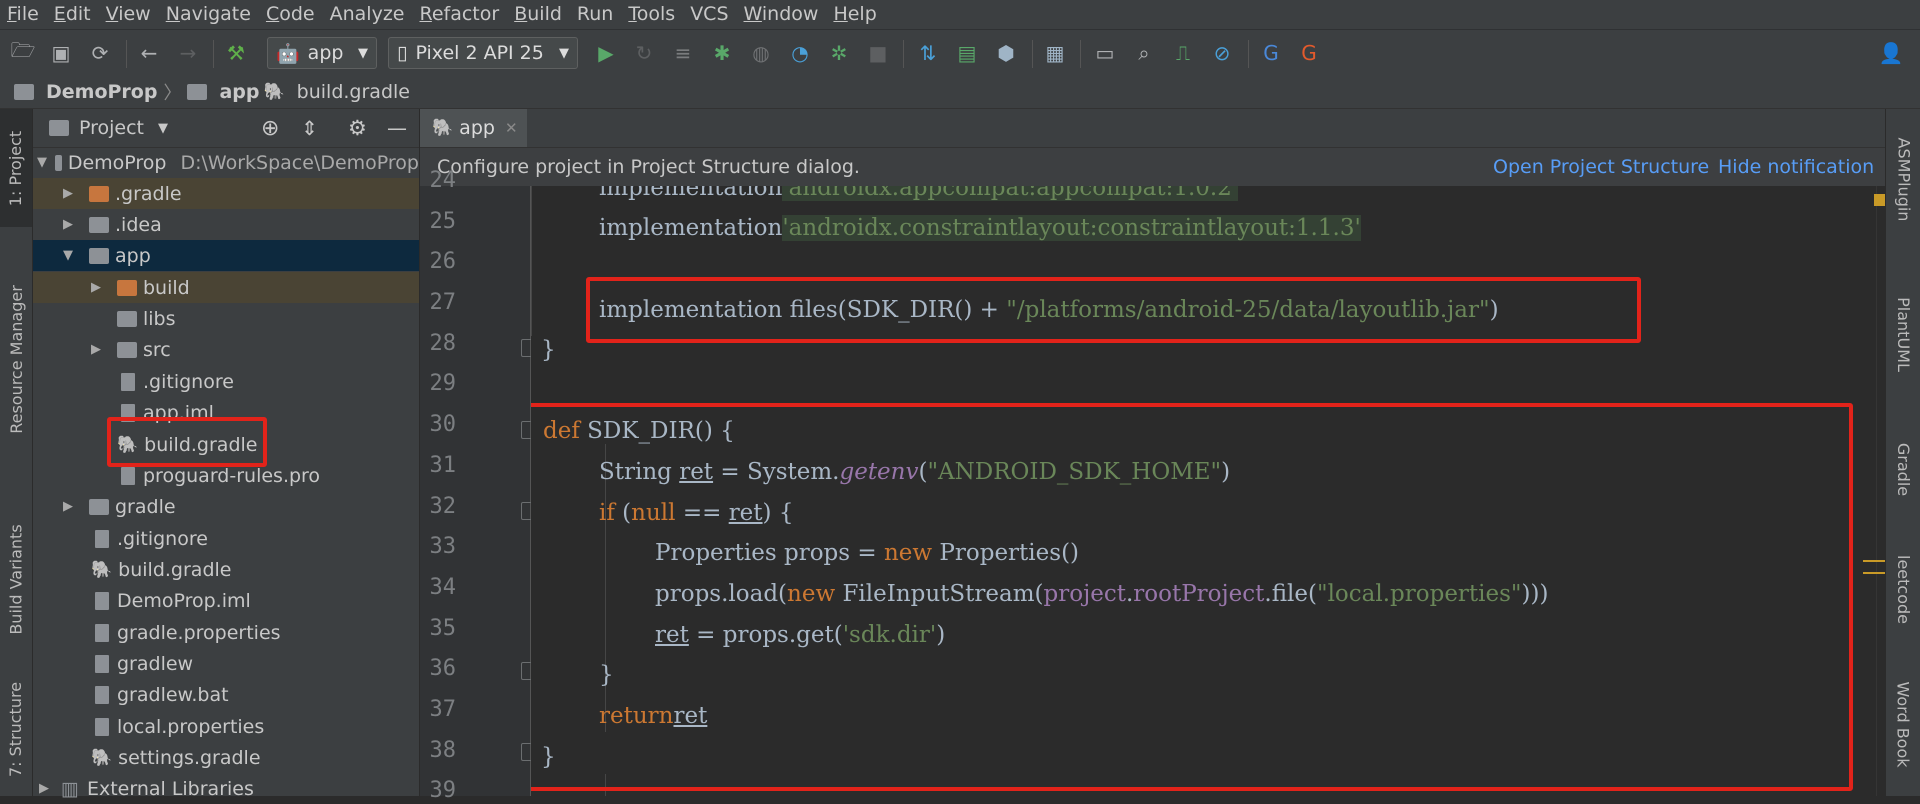 This screenshot has width=1920, height=804. Describe the element at coordinates (226, 569) in the screenshot. I see `tree-item-build-gradle: 🐘 build.gradle` at that location.